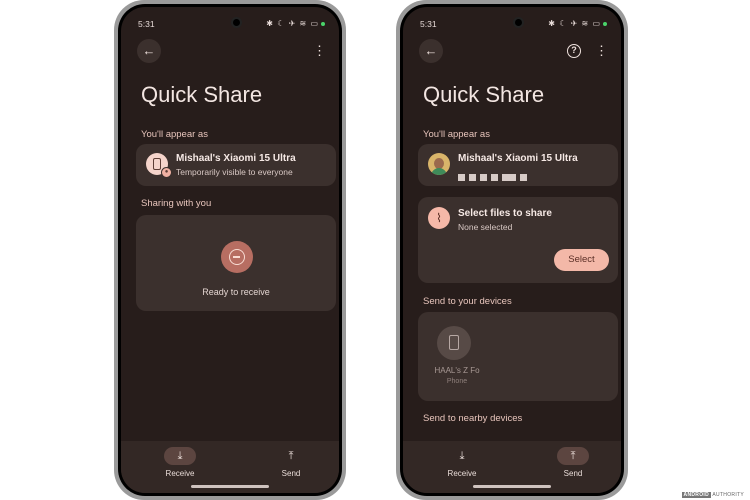 Image resolution: width=750 pixels, height=500 pixels. I want to click on select-files-title: Select files to share, so click(505, 213).